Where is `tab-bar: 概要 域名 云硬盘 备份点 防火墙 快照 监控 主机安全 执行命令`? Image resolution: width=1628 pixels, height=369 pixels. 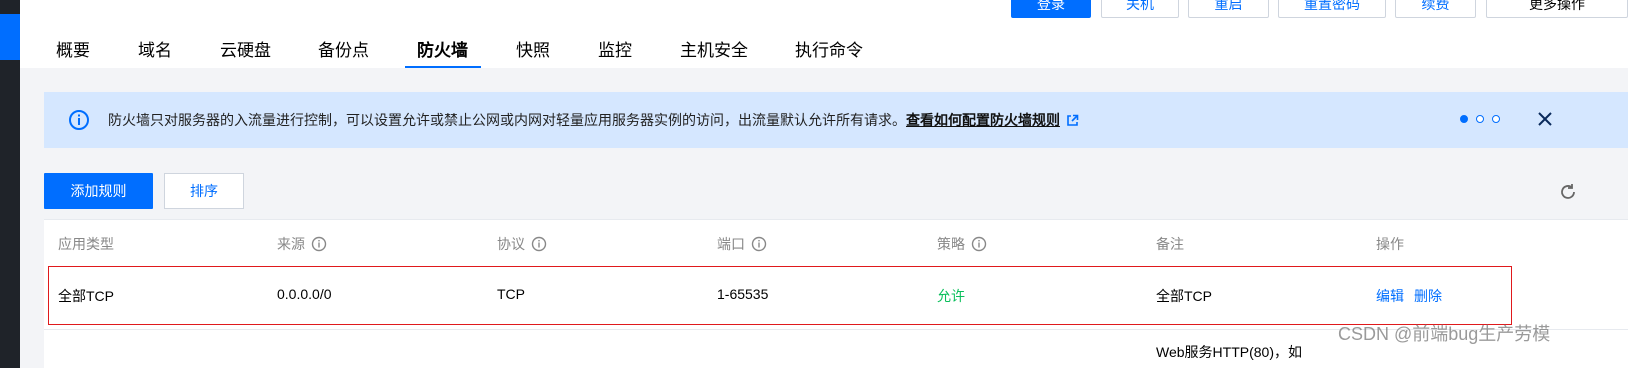 tab-bar: 概要 域名 云硬盘 备份点 防火墙 快照 监控 主机安全 执行命令 is located at coordinates (824, 50).